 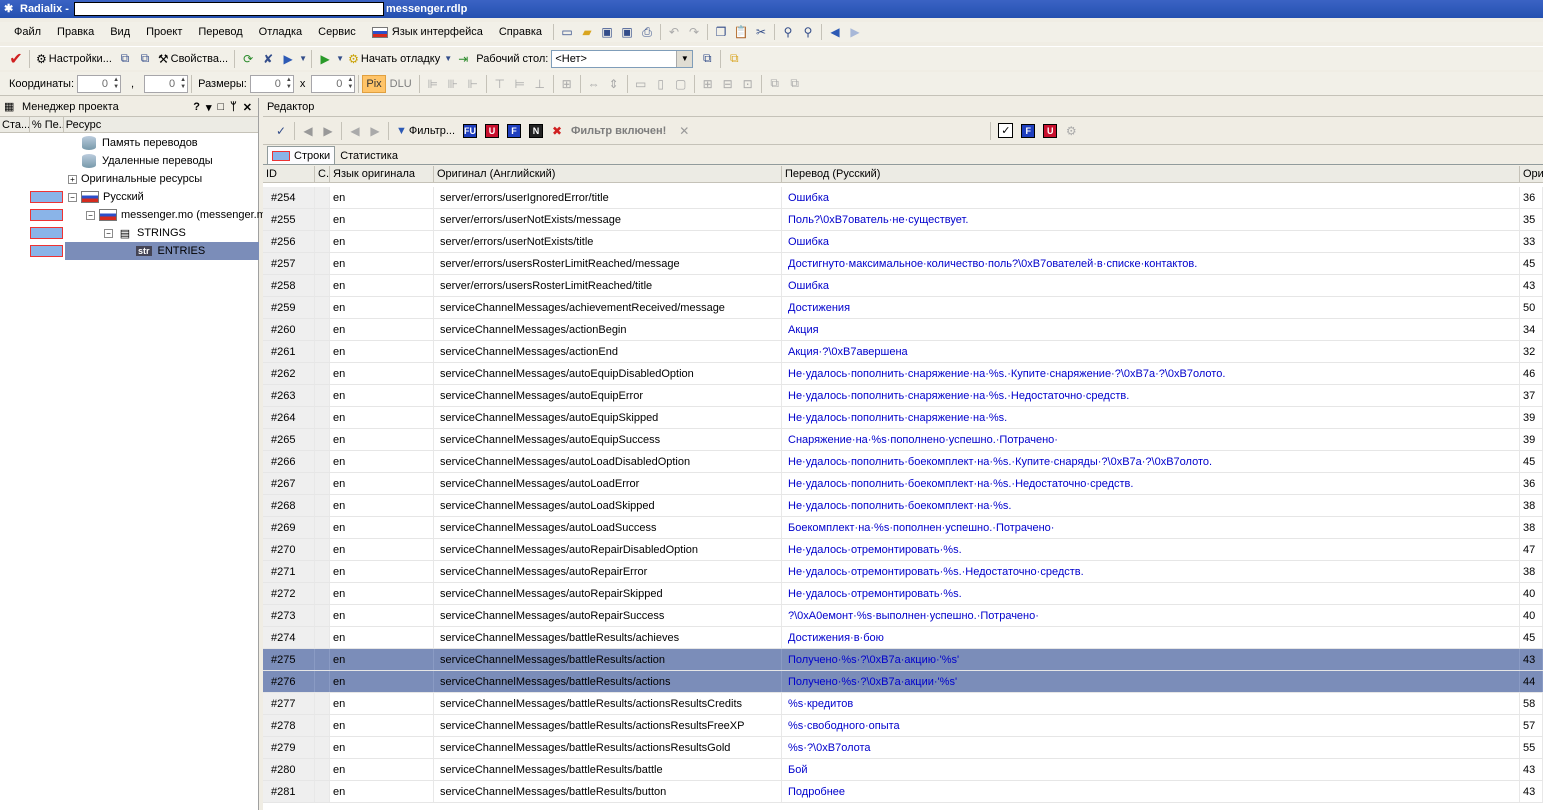 I want to click on same-height-icon: ▯, so click(x=661, y=84).